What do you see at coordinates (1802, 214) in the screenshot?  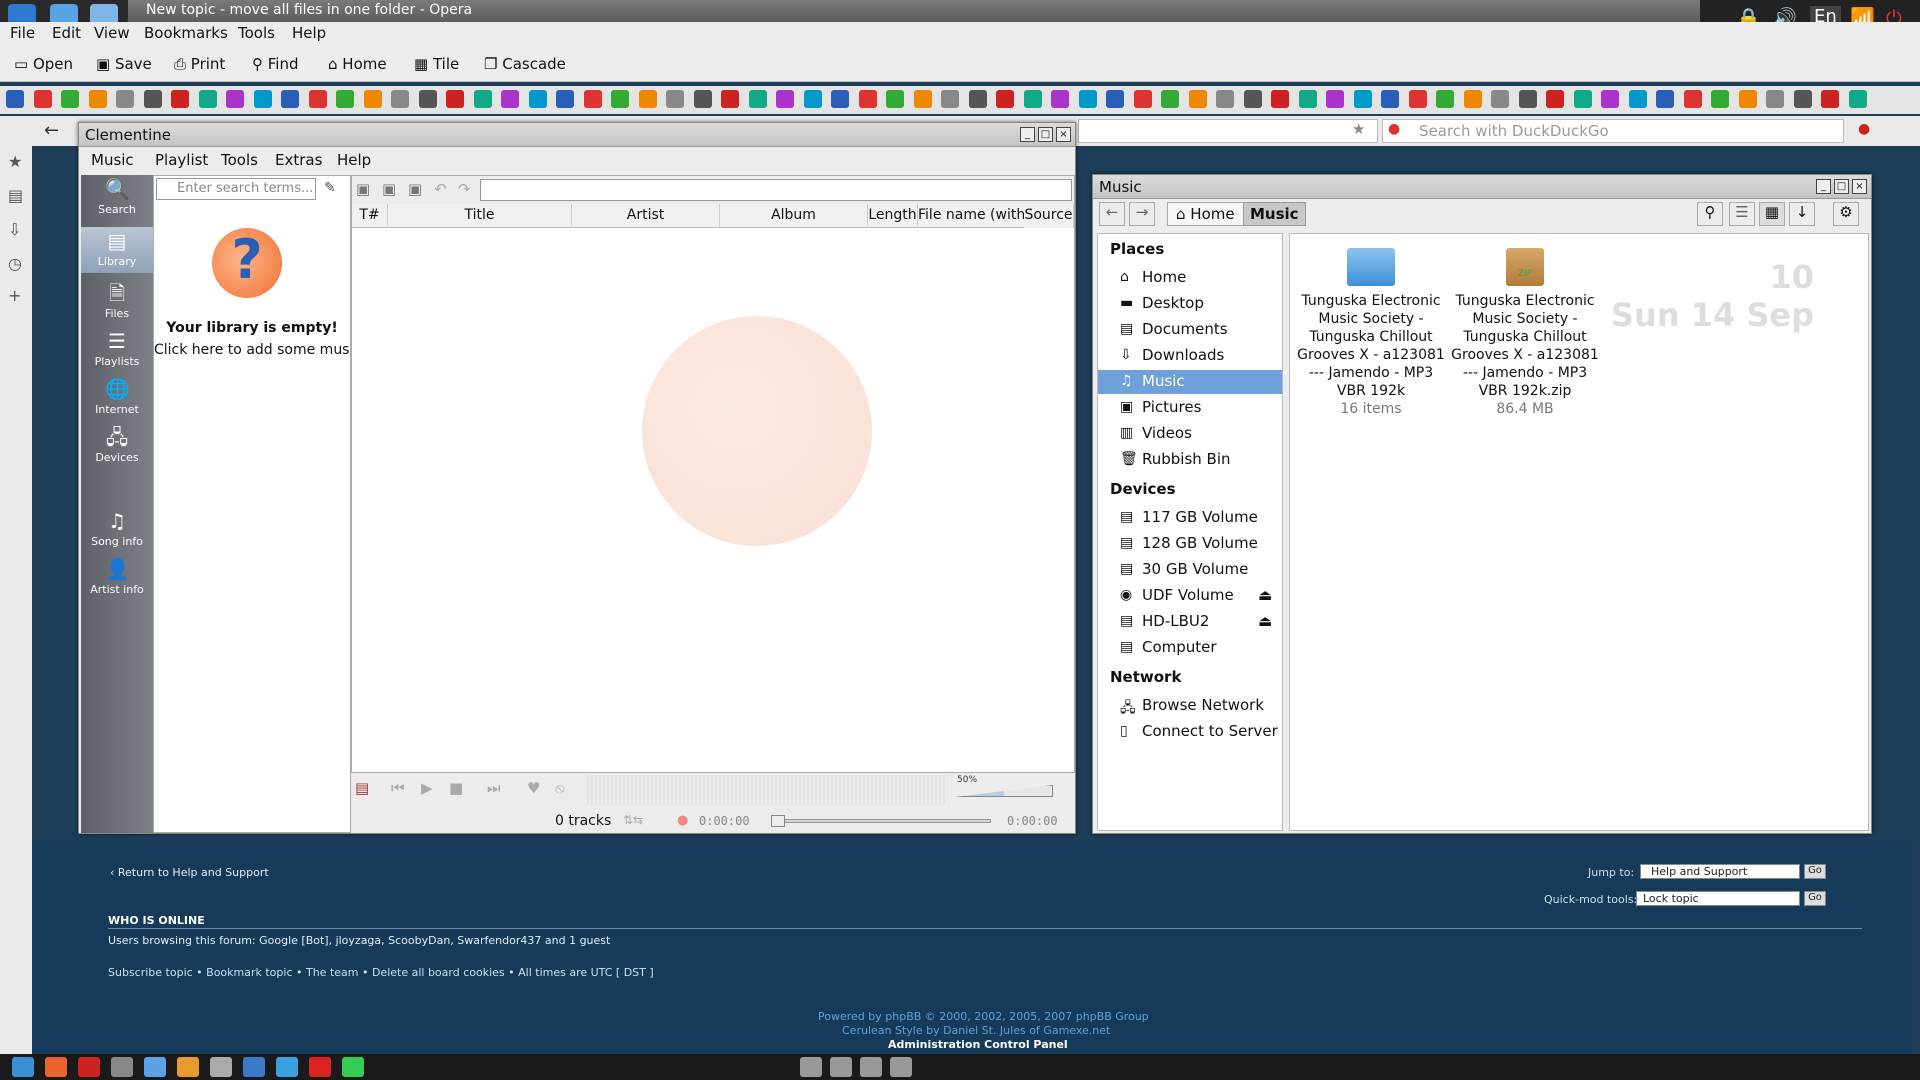 I see `sort-down-icon: ↓` at bounding box center [1802, 214].